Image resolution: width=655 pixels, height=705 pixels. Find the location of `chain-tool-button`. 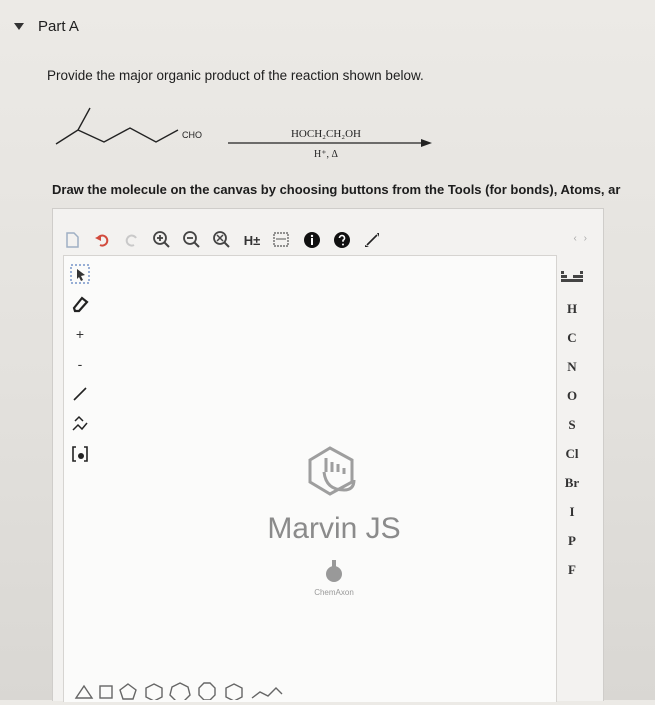

chain-tool-button is located at coordinates (80, 424).